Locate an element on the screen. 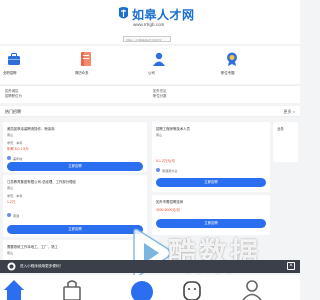  job-title: 如外市需招聘技师 is located at coordinates (170, 202).